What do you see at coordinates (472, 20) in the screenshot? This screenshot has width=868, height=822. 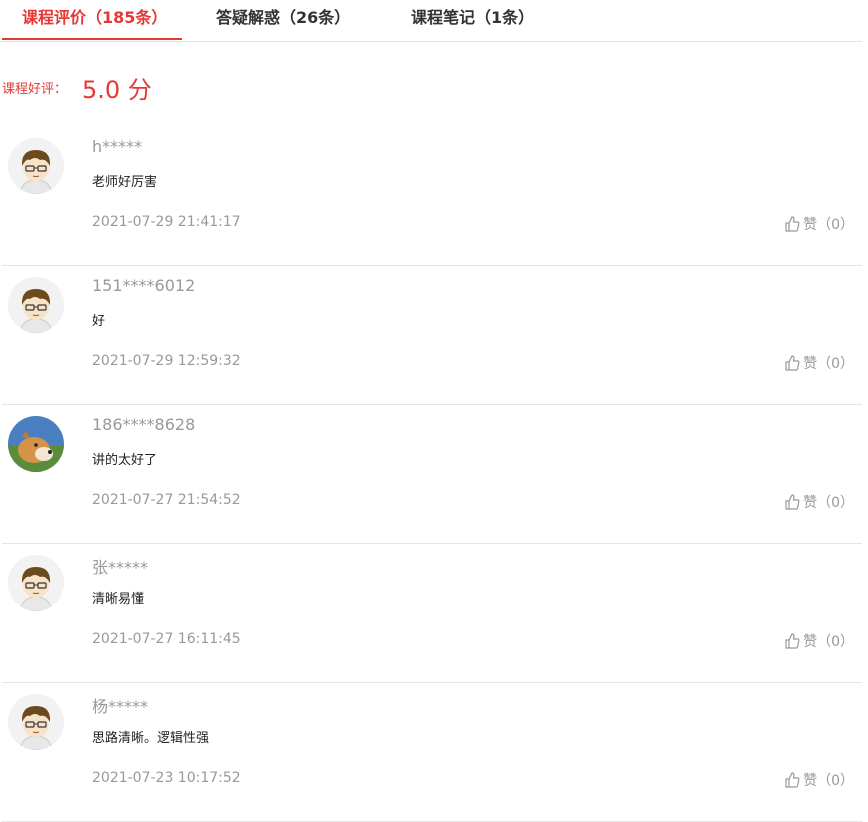 I see `tab-notes: 课程笔记（1条）` at bounding box center [472, 20].